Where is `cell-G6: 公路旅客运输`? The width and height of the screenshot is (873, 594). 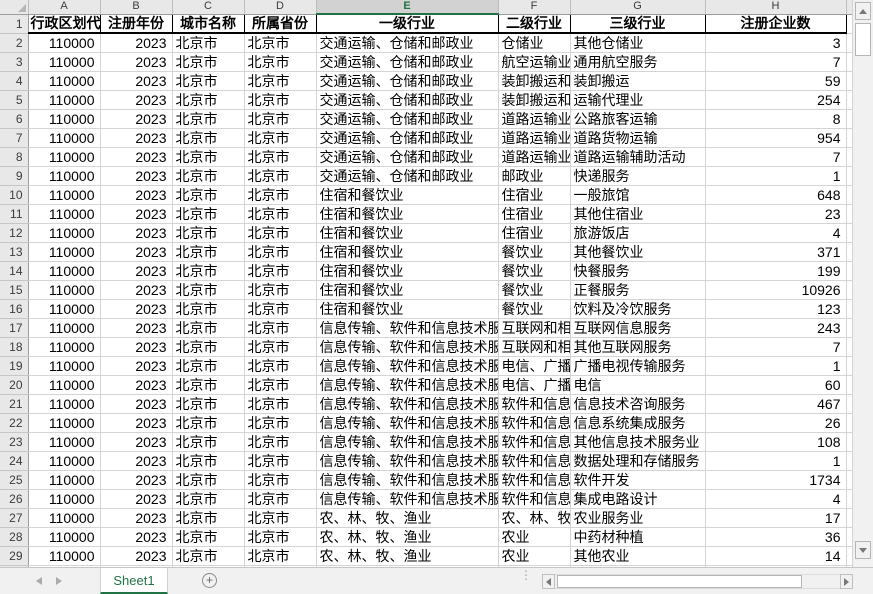 cell-G6: 公路旅客运输 is located at coordinates (638, 119).